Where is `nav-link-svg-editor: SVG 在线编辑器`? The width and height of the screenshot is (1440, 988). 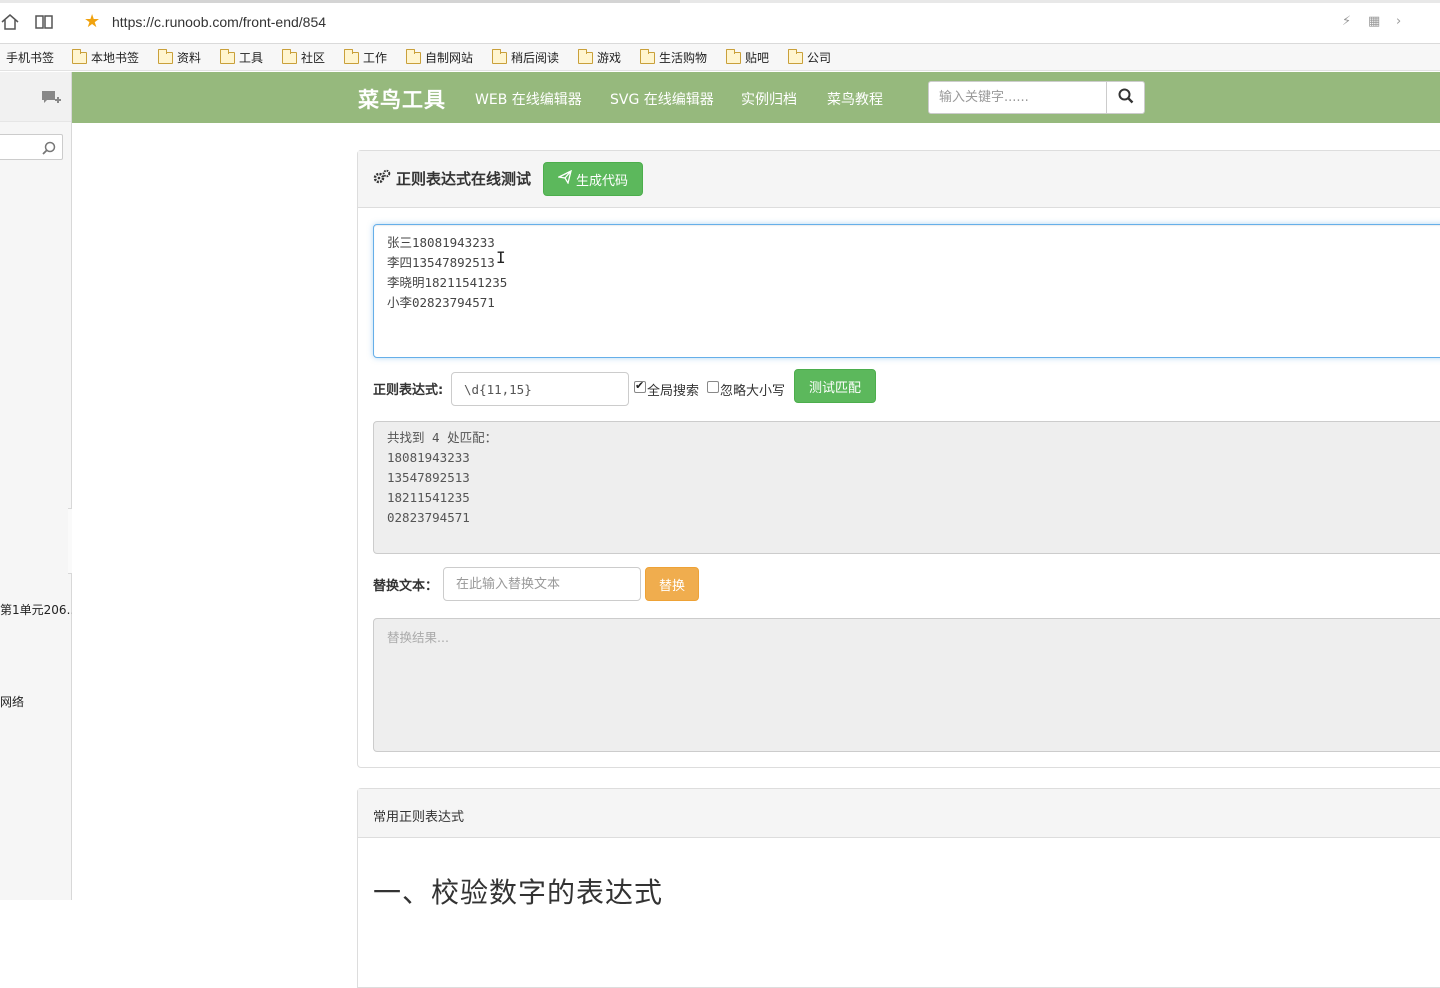 nav-link-svg-editor: SVG 在线编辑器 is located at coordinates (662, 99).